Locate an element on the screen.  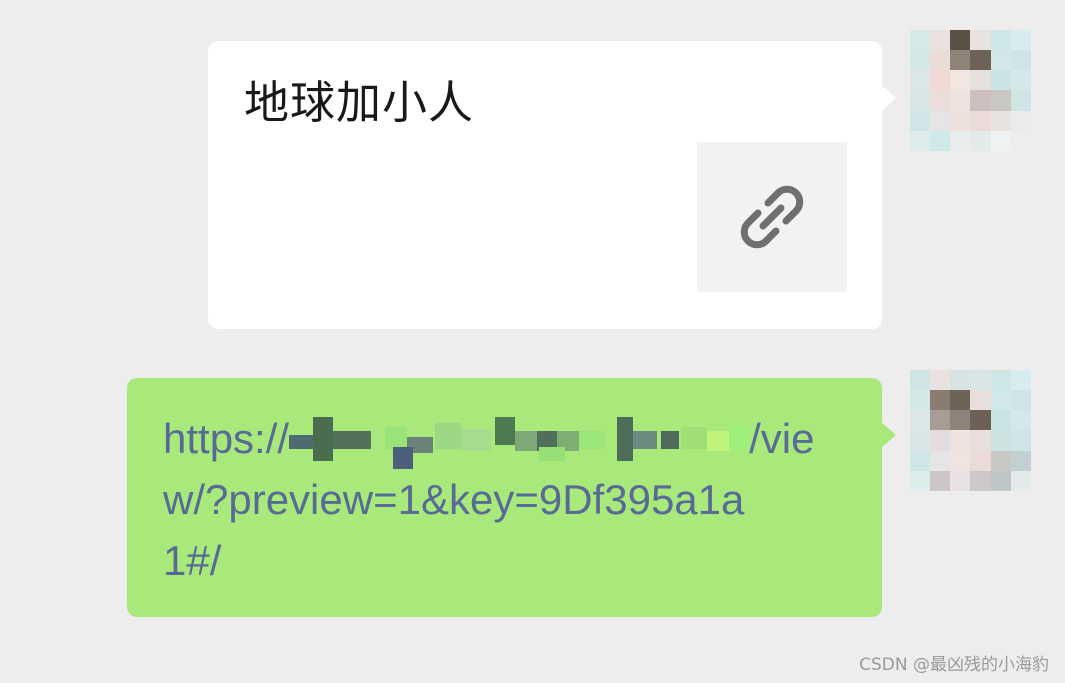
url-line-1: https:// /vie is located at coordinates (508, 438).